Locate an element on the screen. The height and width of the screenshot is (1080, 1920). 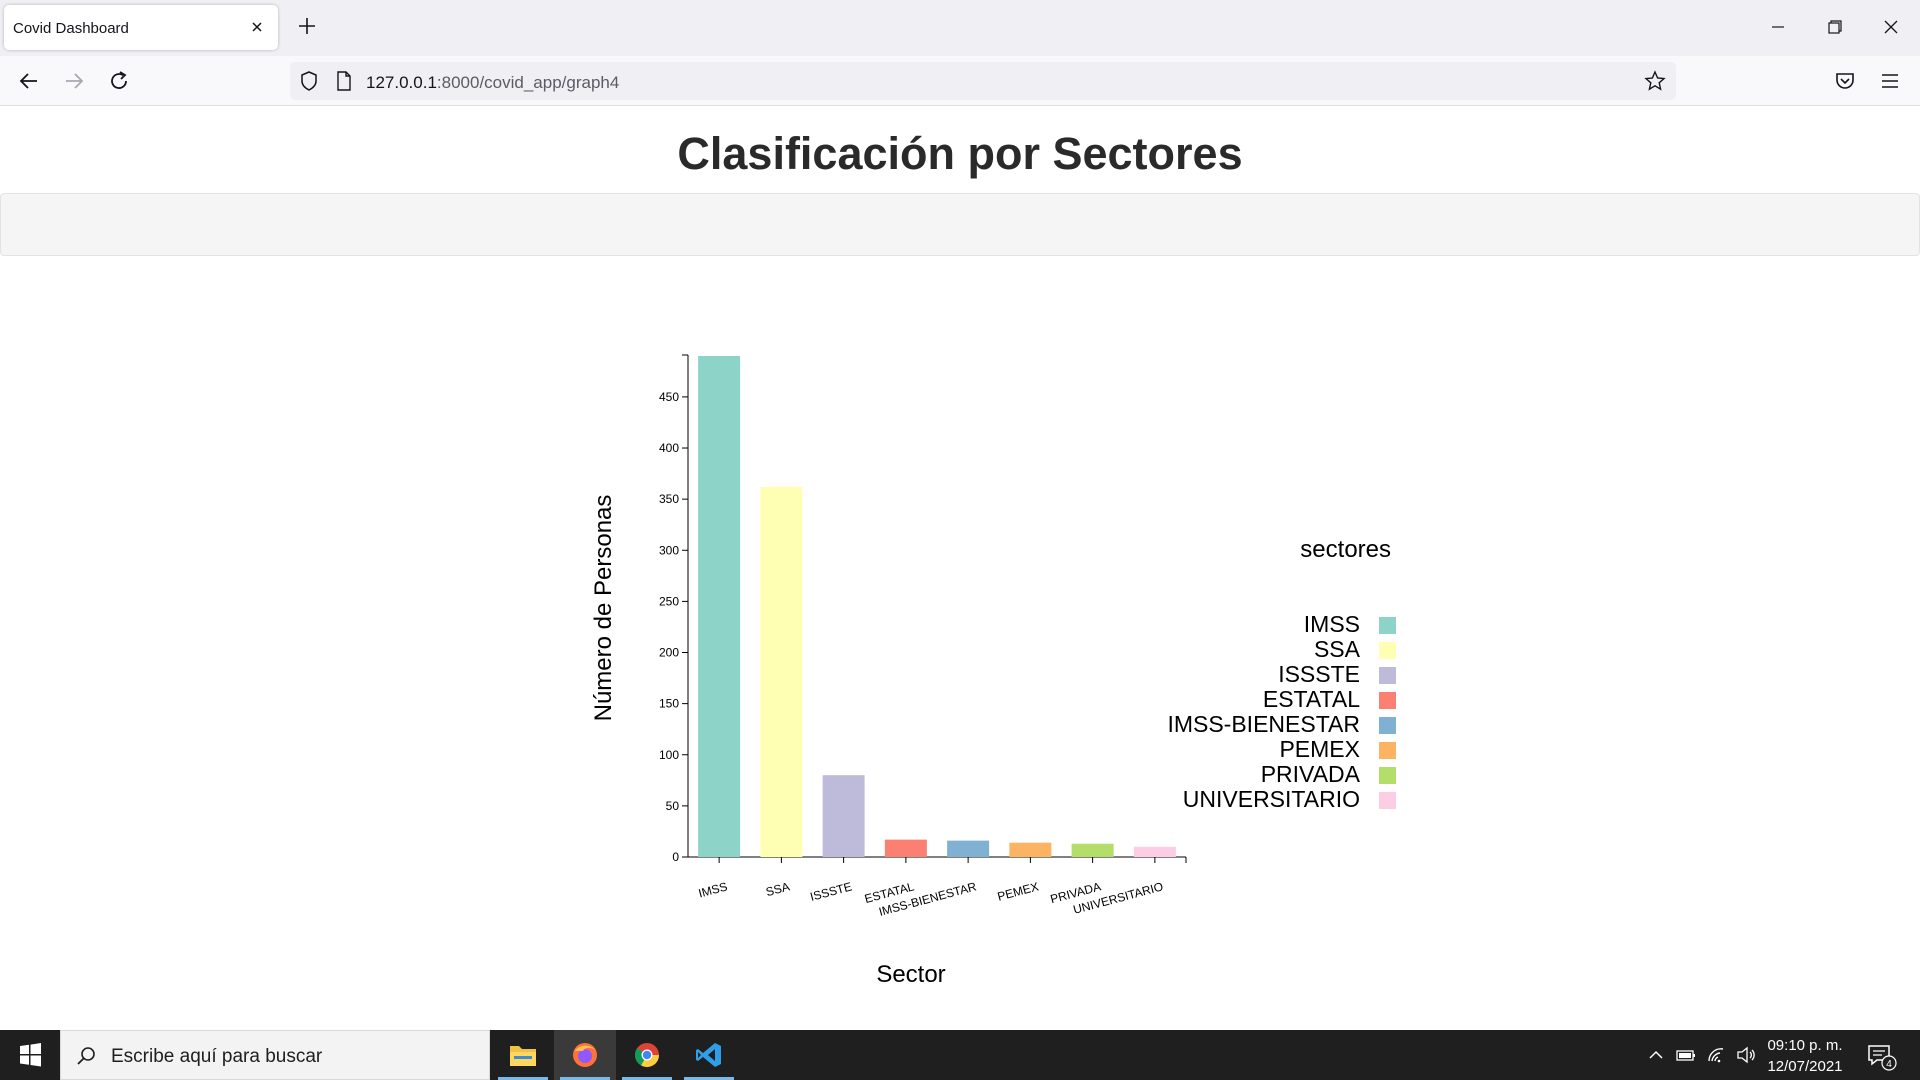
y-tick-label: 100 is located at coordinates (669, 755).